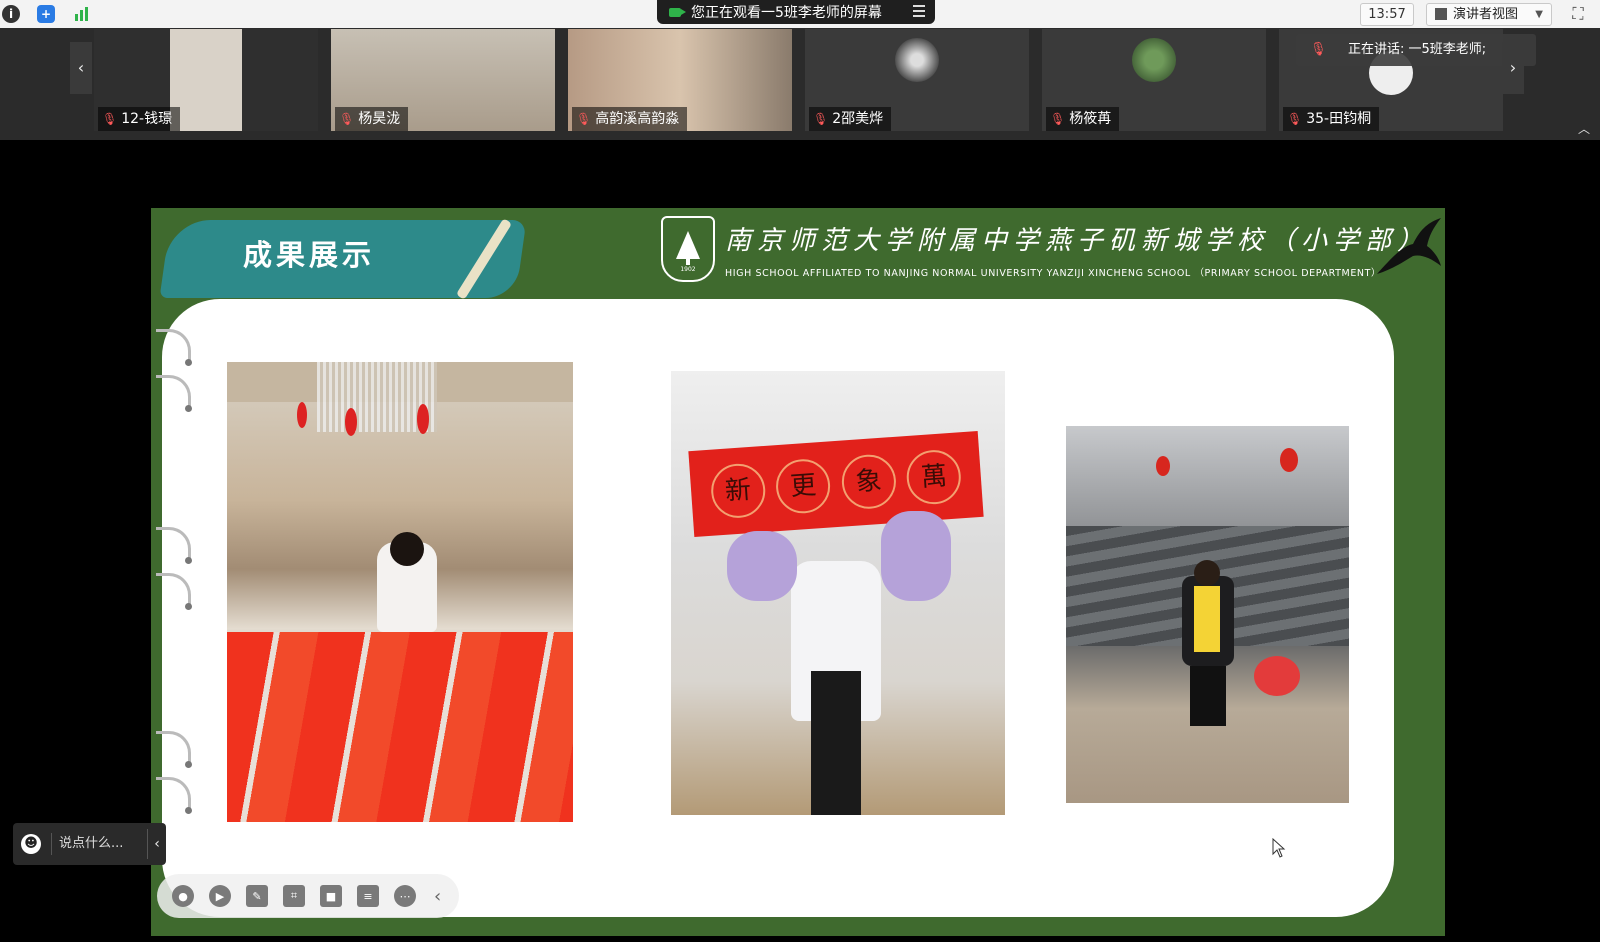 Image resolution: width=1600 pixels, height=942 pixels. I want to click on shield-icon: +, so click(46, 14).